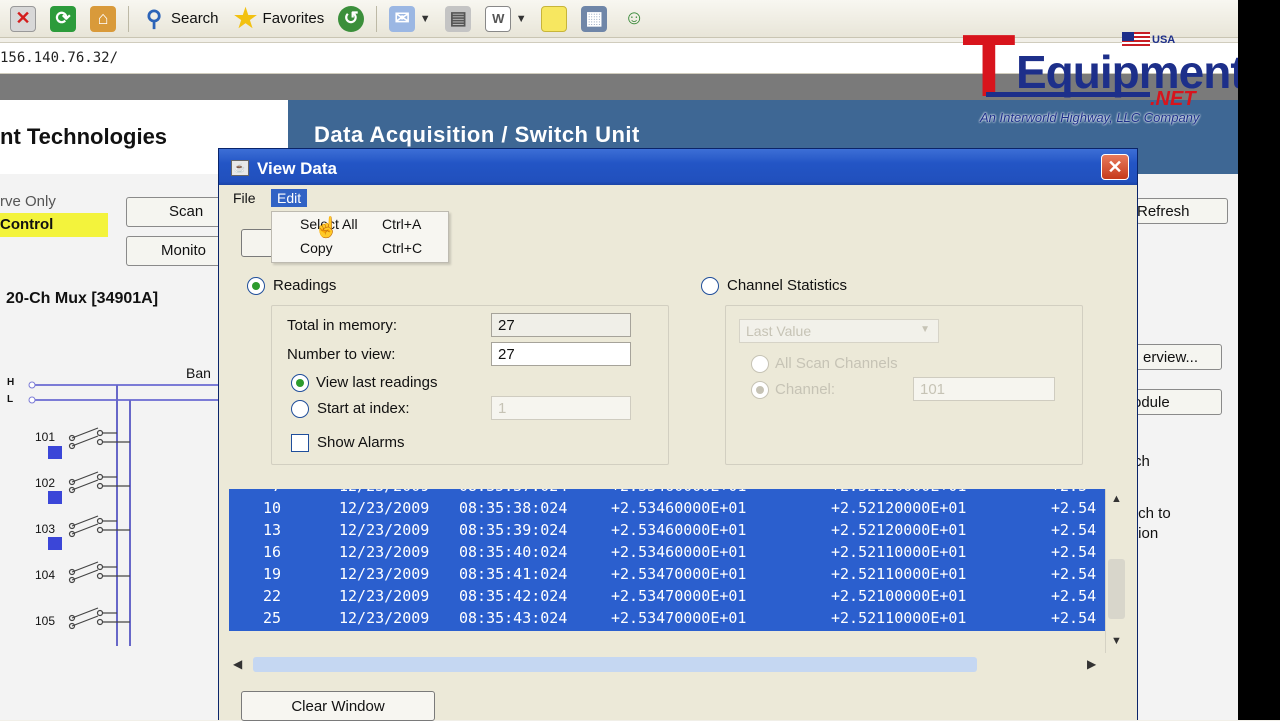 Image resolution: width=1280 pixels, height=721 pixels. I want to click on data-cell-v2: +2.52110000E+01, so click(899, 574).